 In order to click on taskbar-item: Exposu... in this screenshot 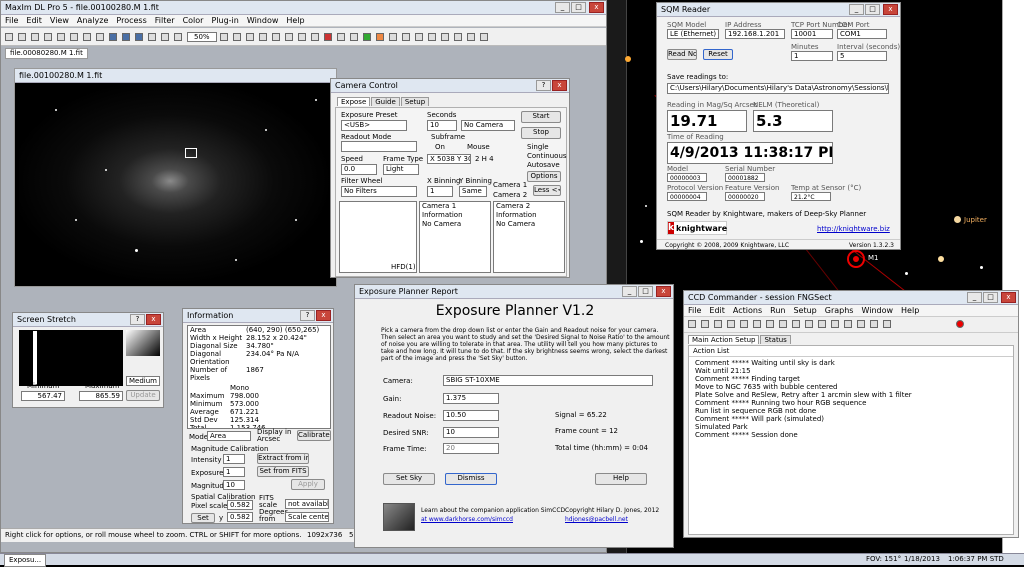, I will do `click(25, 560)`.